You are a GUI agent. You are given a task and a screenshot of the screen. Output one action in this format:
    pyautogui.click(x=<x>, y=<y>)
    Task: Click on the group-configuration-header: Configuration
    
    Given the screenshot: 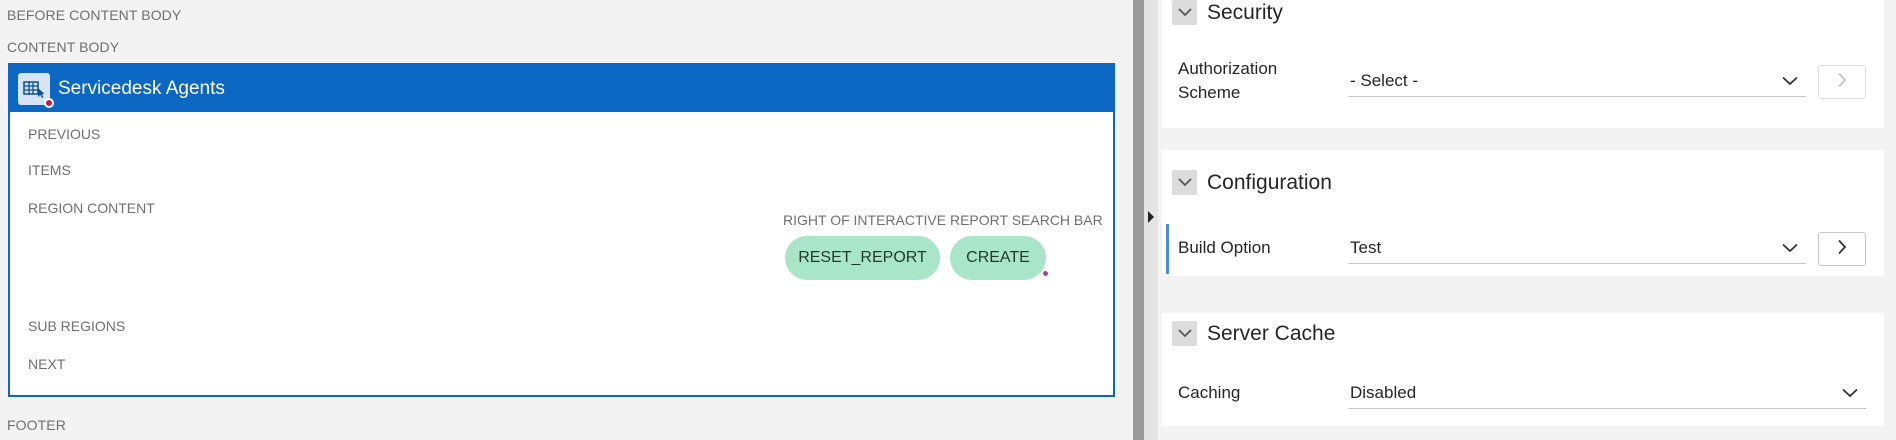 What is the action you would take?
    pyautogui.click(x=1252, y=182)
    